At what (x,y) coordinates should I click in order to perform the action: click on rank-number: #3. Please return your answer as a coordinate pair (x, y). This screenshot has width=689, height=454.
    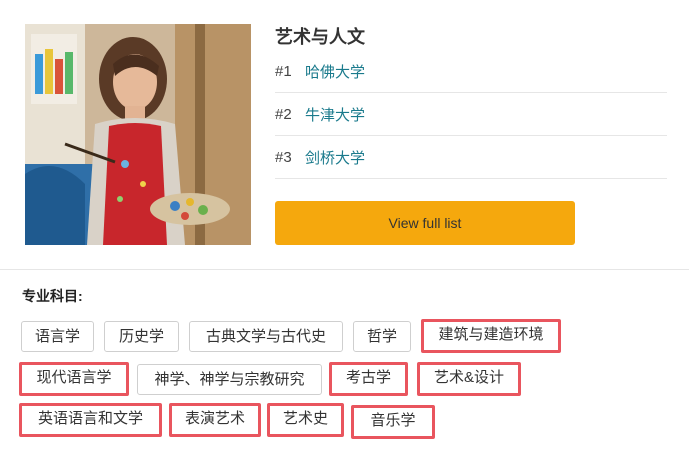
    Looking at the image, I should click on (283, 157).